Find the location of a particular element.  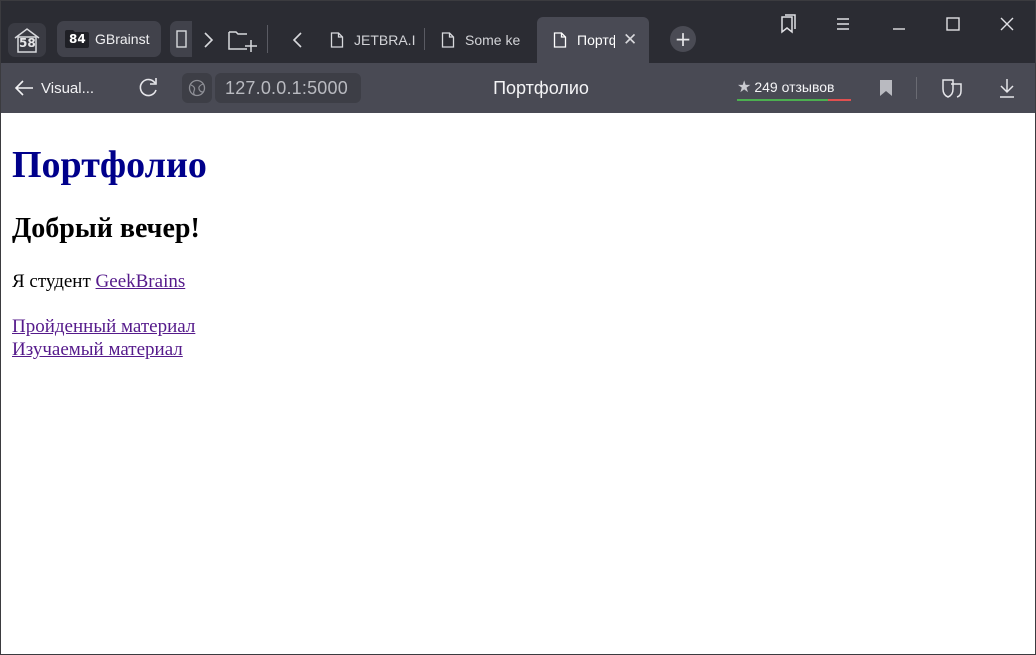

home-badge-count: 58 is located at coordinates (27, 43).